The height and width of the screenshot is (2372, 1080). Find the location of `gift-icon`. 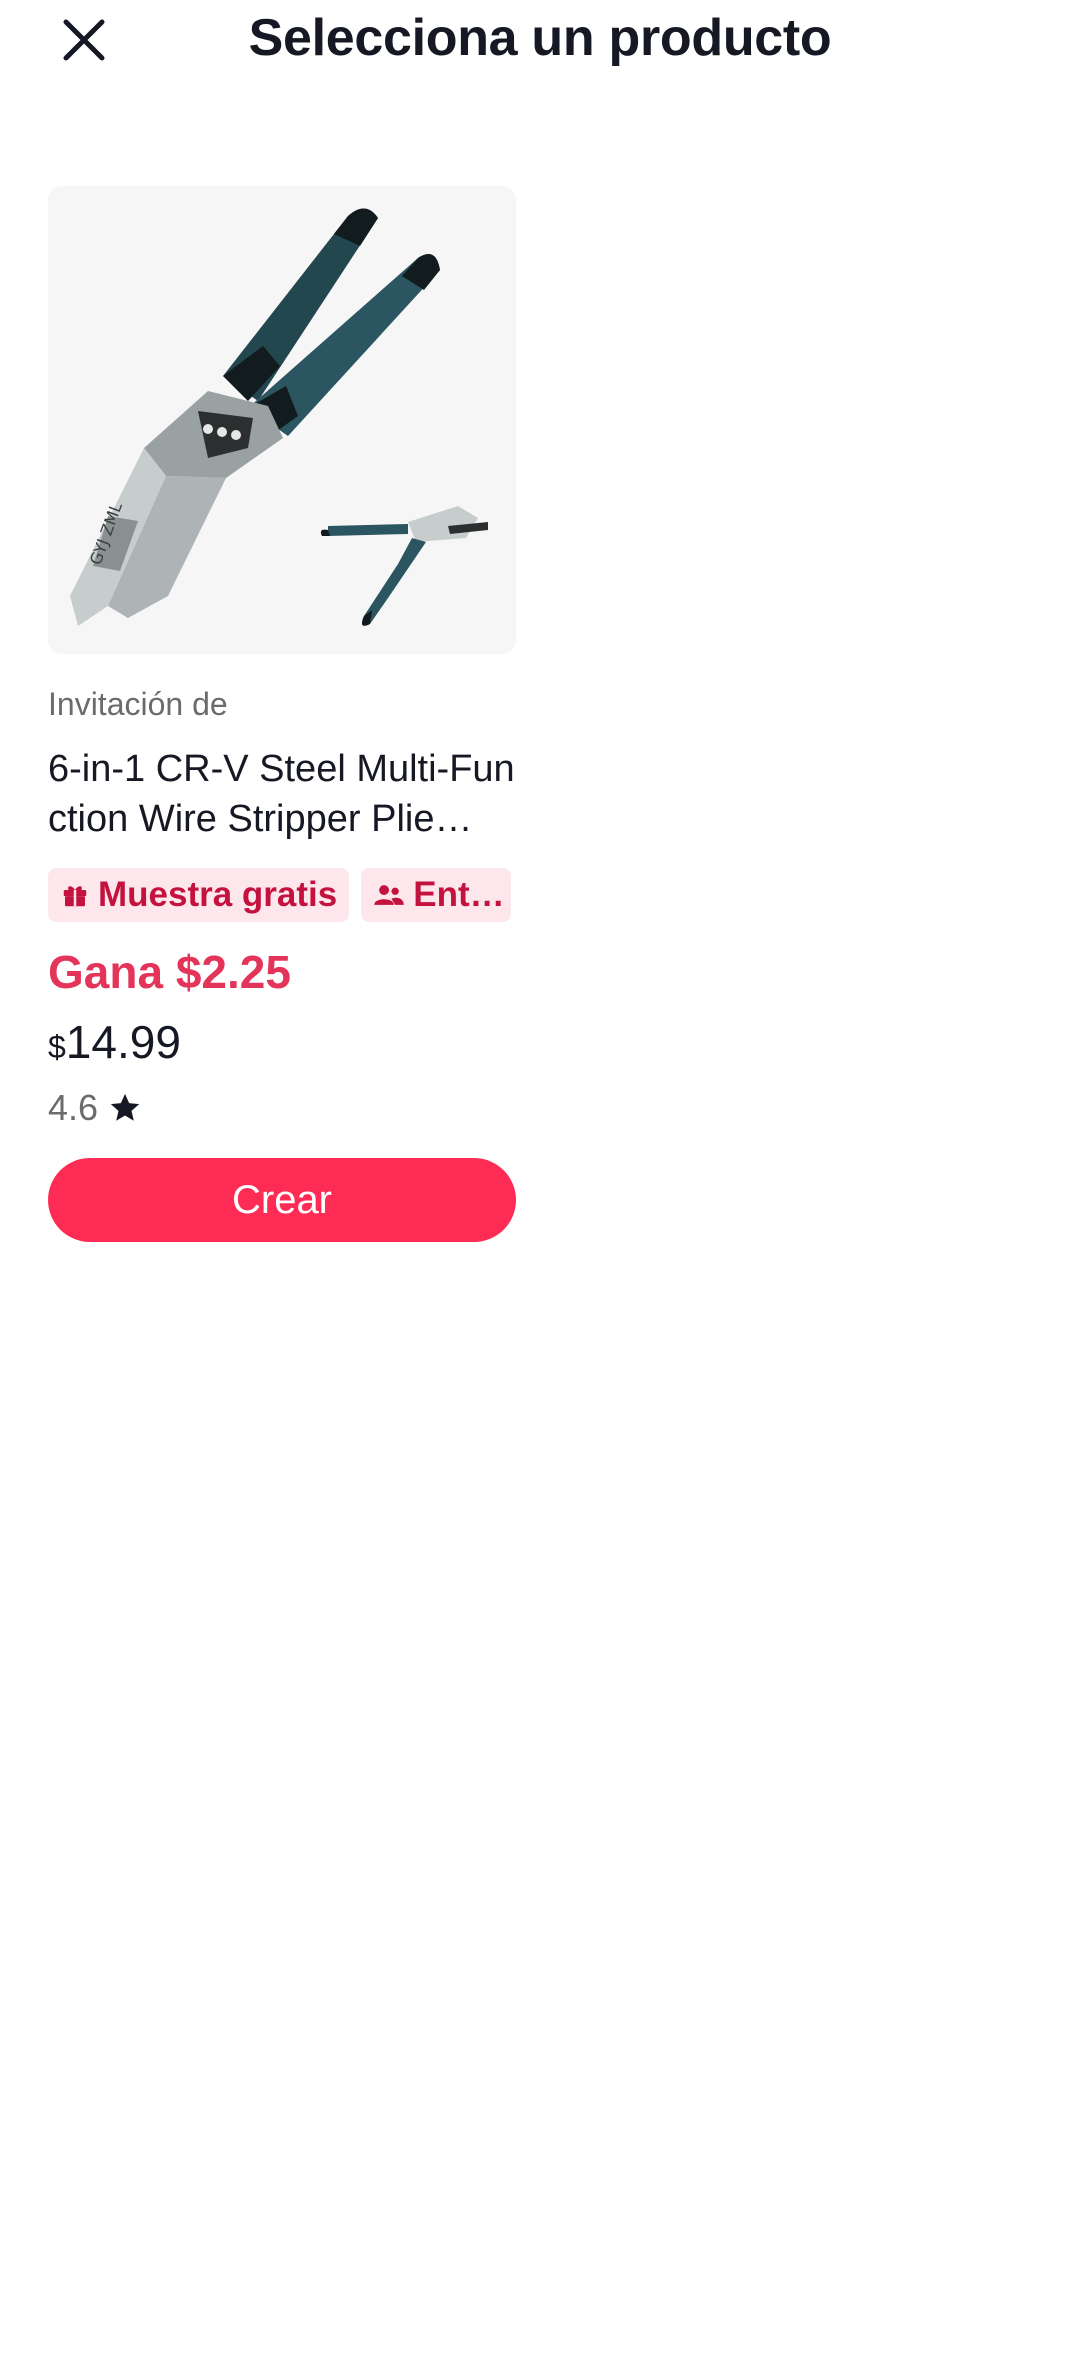

gift-icon is located at coordinates (75, 895).